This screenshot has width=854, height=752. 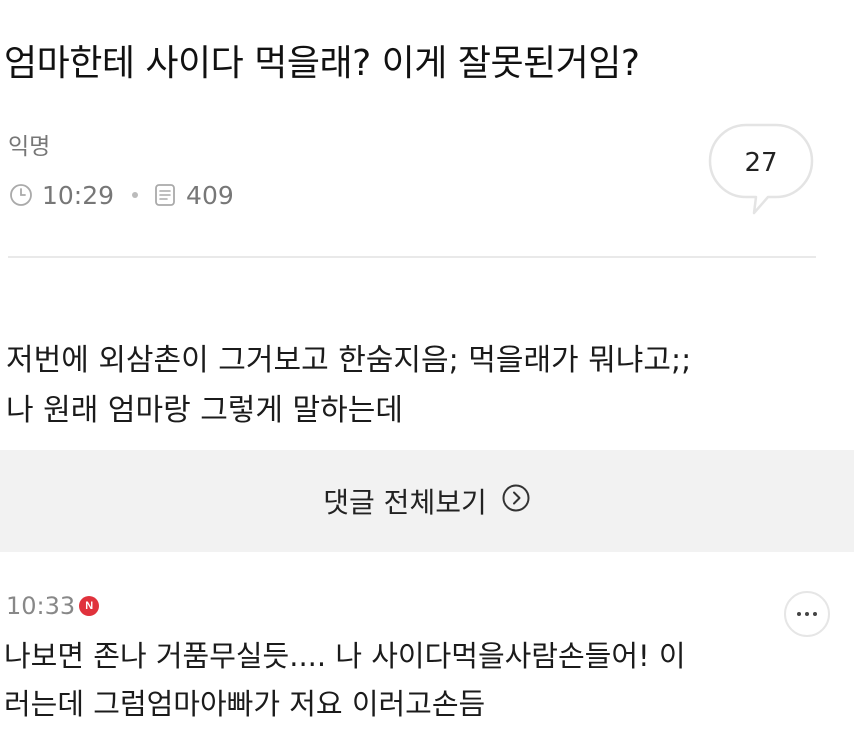 What do you see at coordinates (89, 606) in the screenshot?
I see `new-badge: N` at bounding box center [89, 606].